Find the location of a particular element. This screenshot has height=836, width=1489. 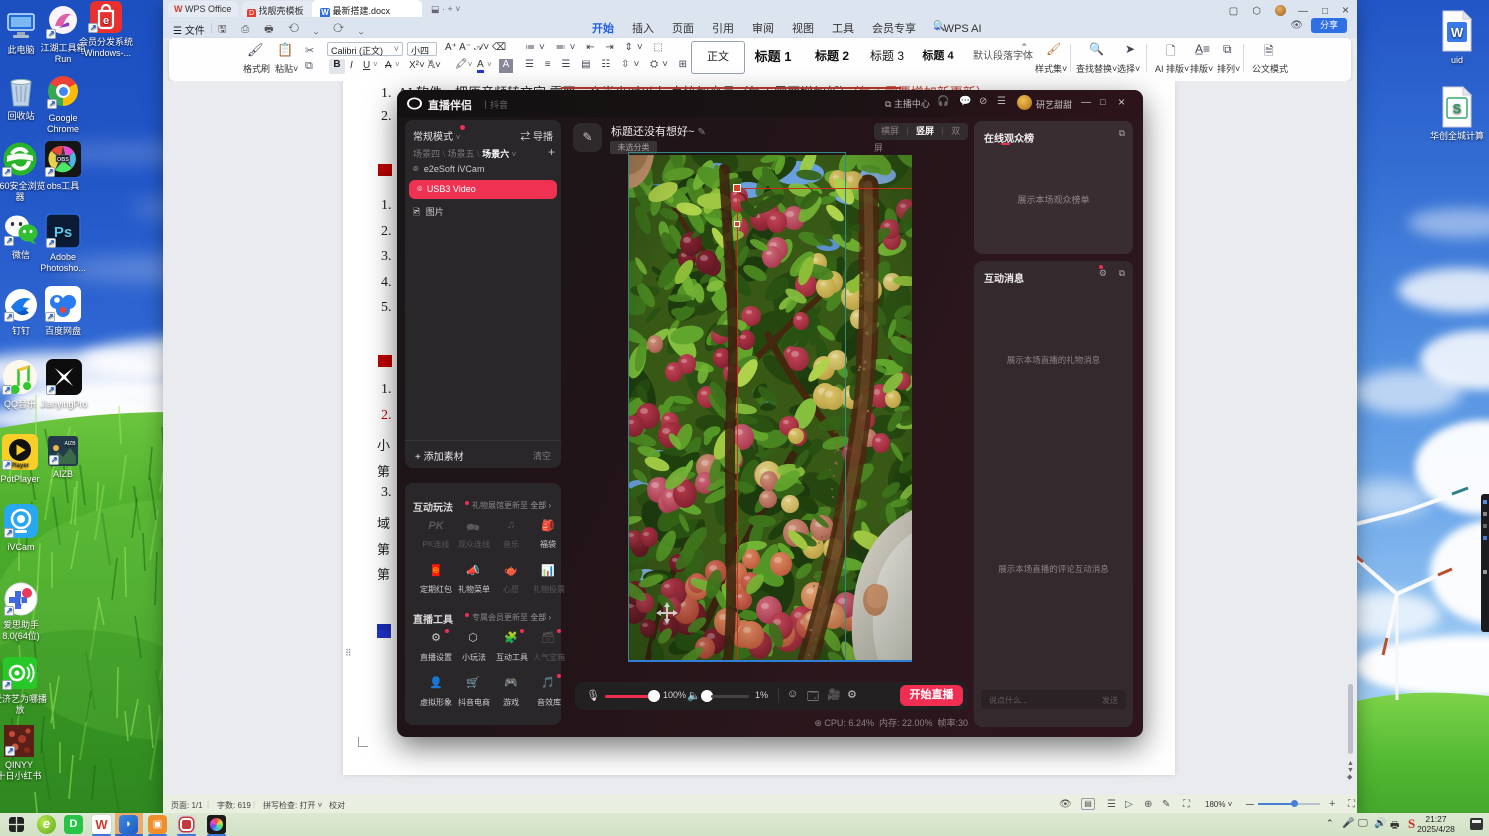

svg-text: S is located at coordinates (1457, 108).